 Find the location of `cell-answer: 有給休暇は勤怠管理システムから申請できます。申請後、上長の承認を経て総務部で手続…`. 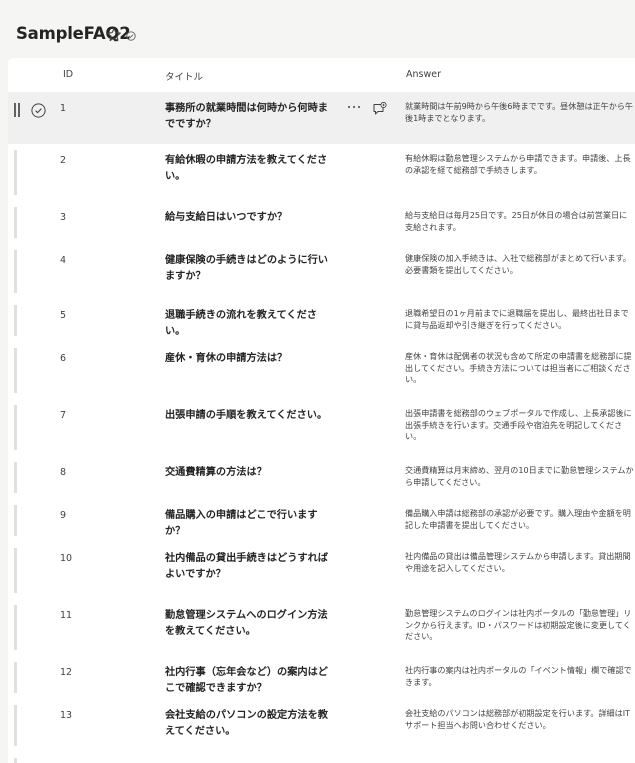

cell-answer: 有給休暇は勤怠管理システムから申請できます。申請後、上長の承認を経て総務部で手続… is located at coordinates (518, 164).